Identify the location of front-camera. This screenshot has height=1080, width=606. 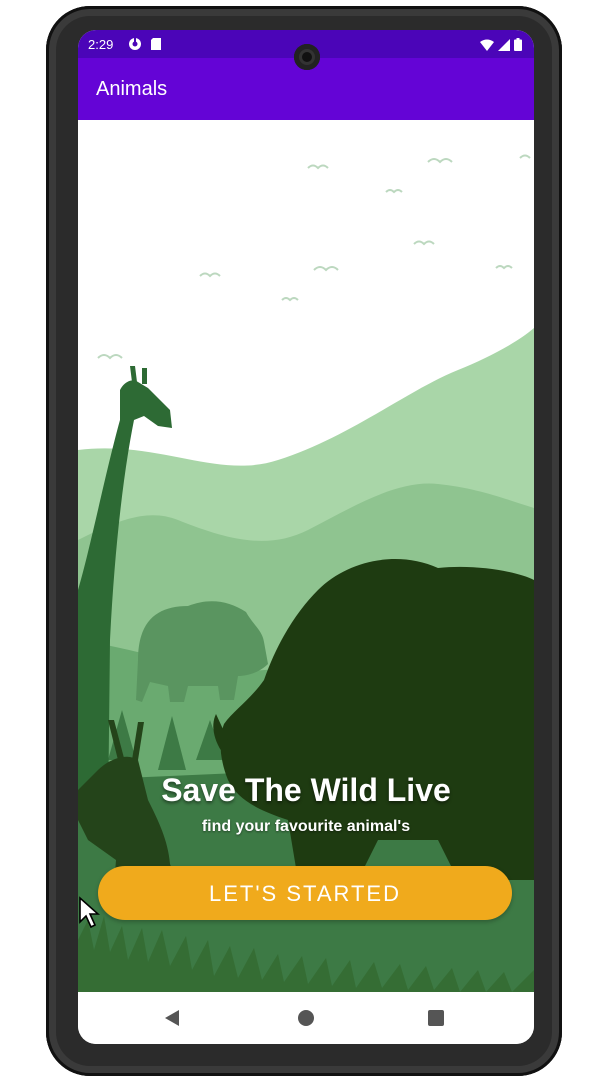
(307, 57).